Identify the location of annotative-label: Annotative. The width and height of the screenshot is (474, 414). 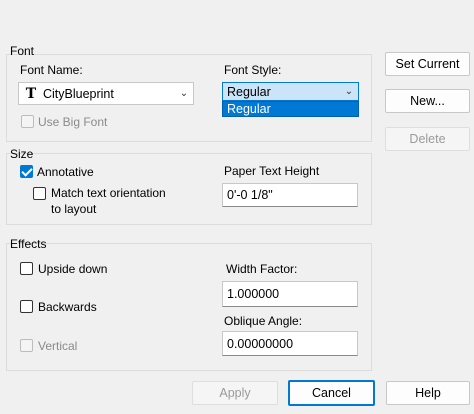
(65, 172).